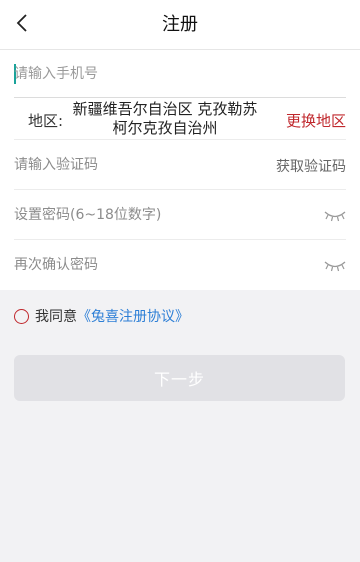  Describe the element at coordinates (46, 121) in the screenshot. I see `region-label: 地区:` at that location.